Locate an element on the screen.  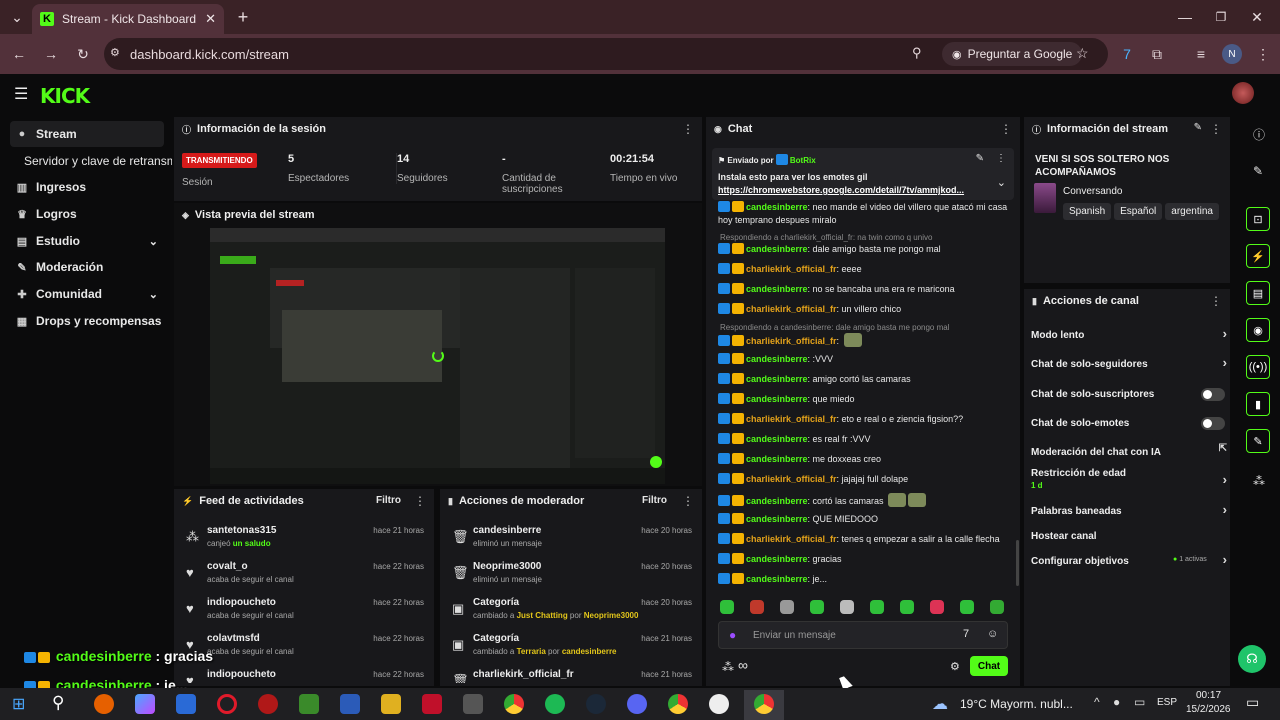
extension-7tv-icon: 7 is located at coordinates (1127, 54).